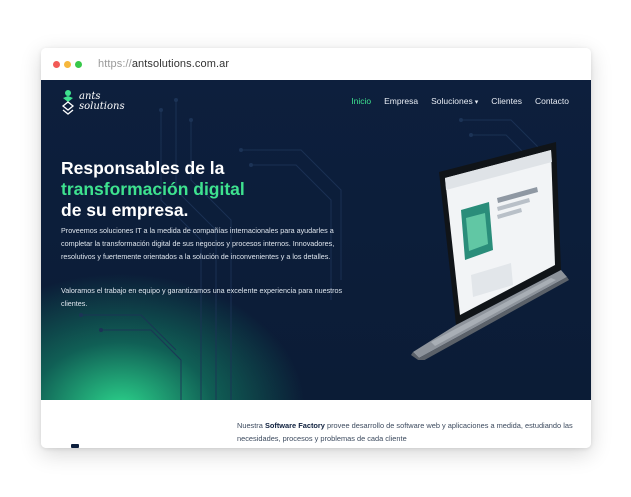 Image resolution: width=631 pixels, height=497 pixels. Describe the element at coordinates (125, 210) in the screenshot. I see `headline-line-3: de su empresa.` at that location.